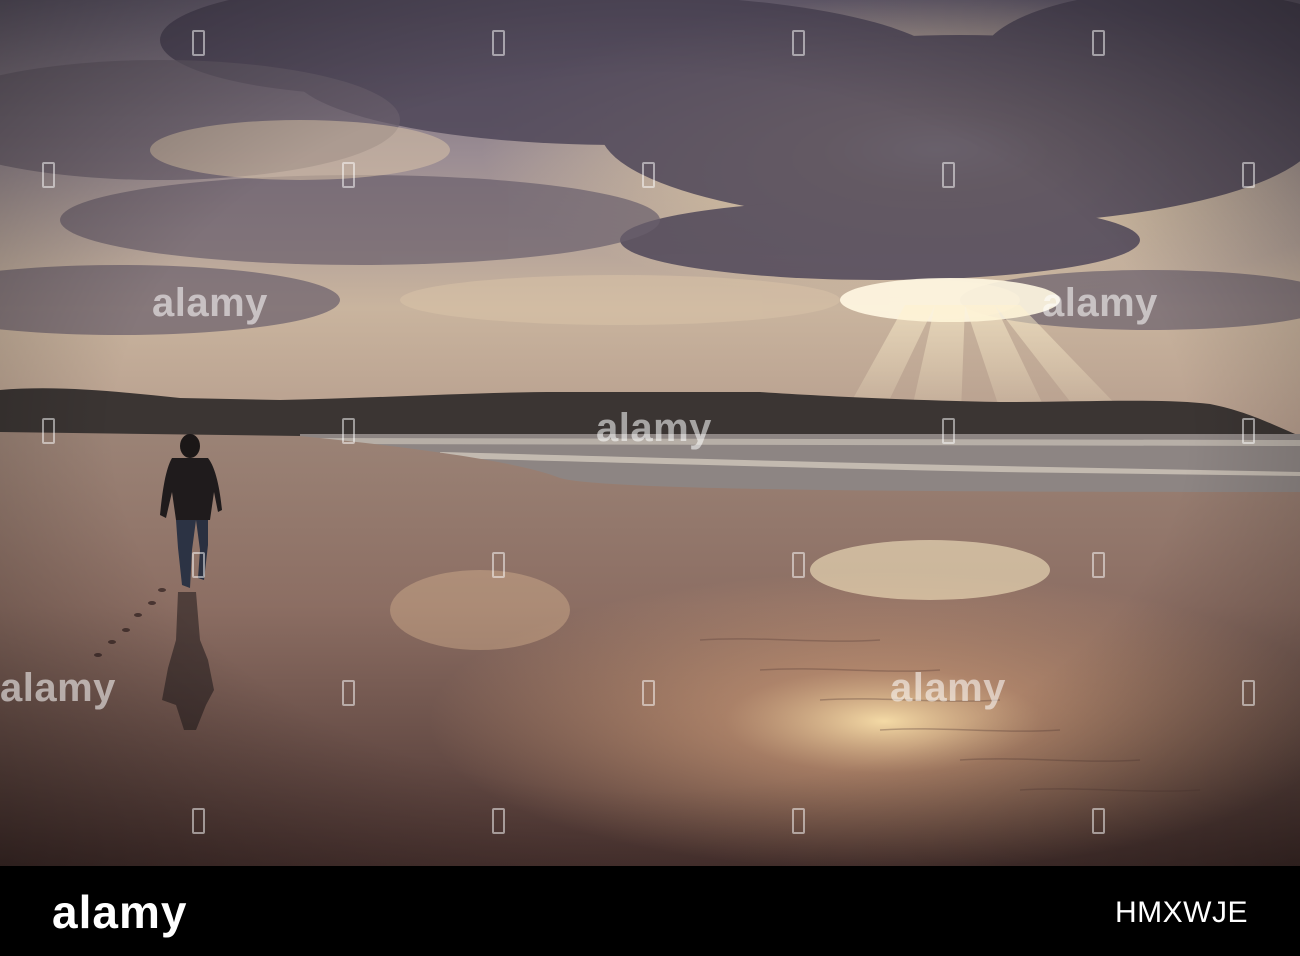 The height and width of the screenshot is (956, 1300). I want to click on footer-bar, so click(650, 911).